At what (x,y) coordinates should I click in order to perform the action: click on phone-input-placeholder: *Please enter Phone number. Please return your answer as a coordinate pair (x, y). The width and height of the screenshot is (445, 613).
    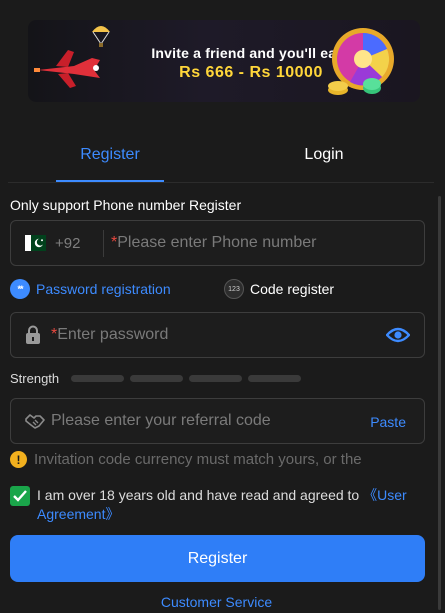
    Looking at the image, I should click on (213, 243).